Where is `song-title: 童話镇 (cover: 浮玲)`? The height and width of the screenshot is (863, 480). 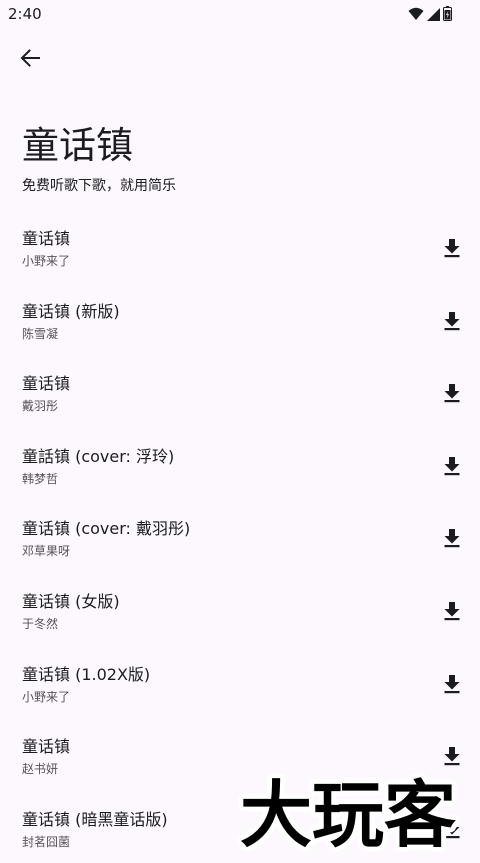
song-title: 童話镇 (cover: 浮玲) is located at coordinates (98, 456).